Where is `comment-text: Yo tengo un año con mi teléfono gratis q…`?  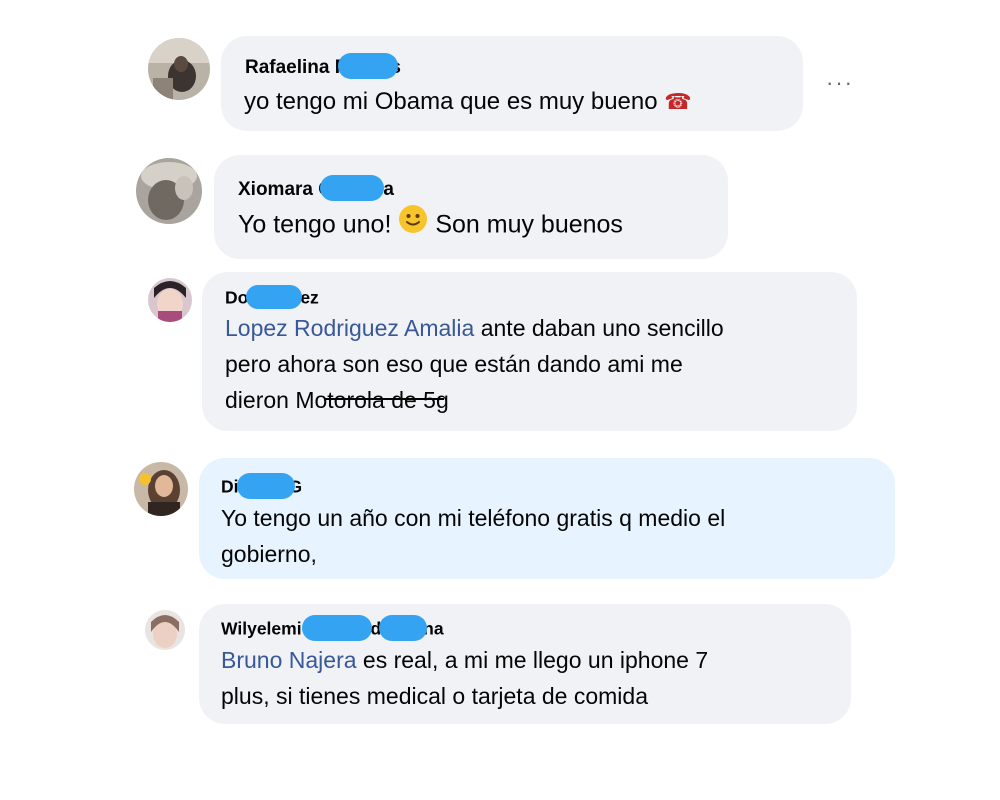
comment-text: Yo tengo un año con mi teléfono gratis q… is located at coordinates (473, 536).